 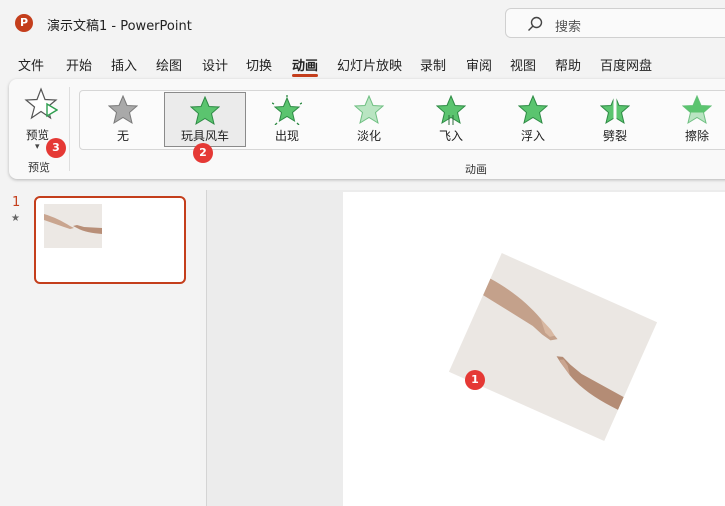 What do you see at coordinates (259, 64) in the screenshot?
I see `tab-transitions: 切换` at bounding box center [259, 64].